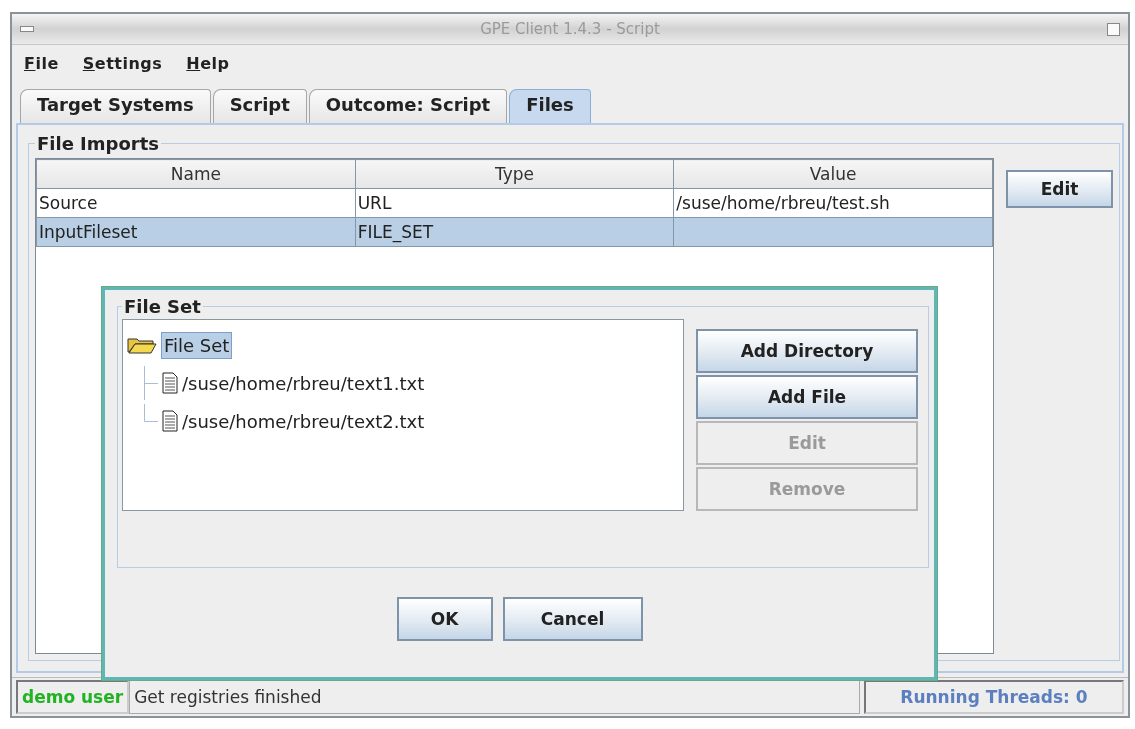 Image resolution: width=1135 pixels, height=729 pixels. What do you see at coordinates (833, 174) in the screenshot?
I see `column-header: Value` at bounding box center [833, 174].